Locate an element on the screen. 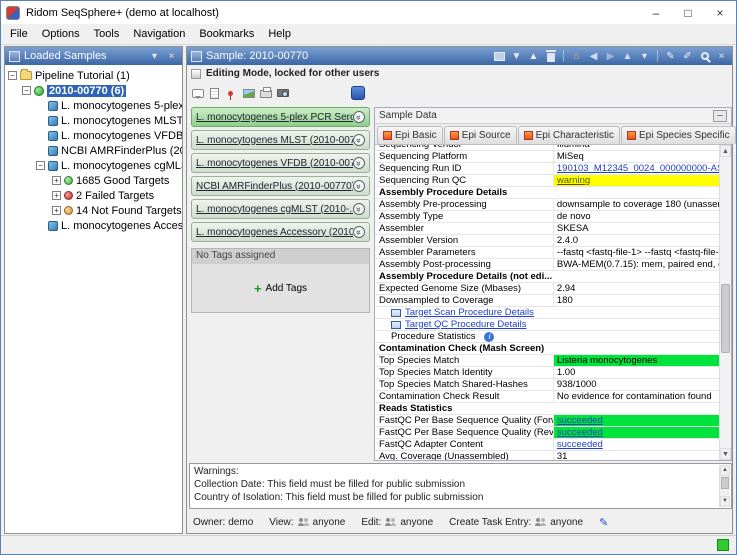 The image size is (737, 555). menu-options: Options is located at coordinates (61, 34).